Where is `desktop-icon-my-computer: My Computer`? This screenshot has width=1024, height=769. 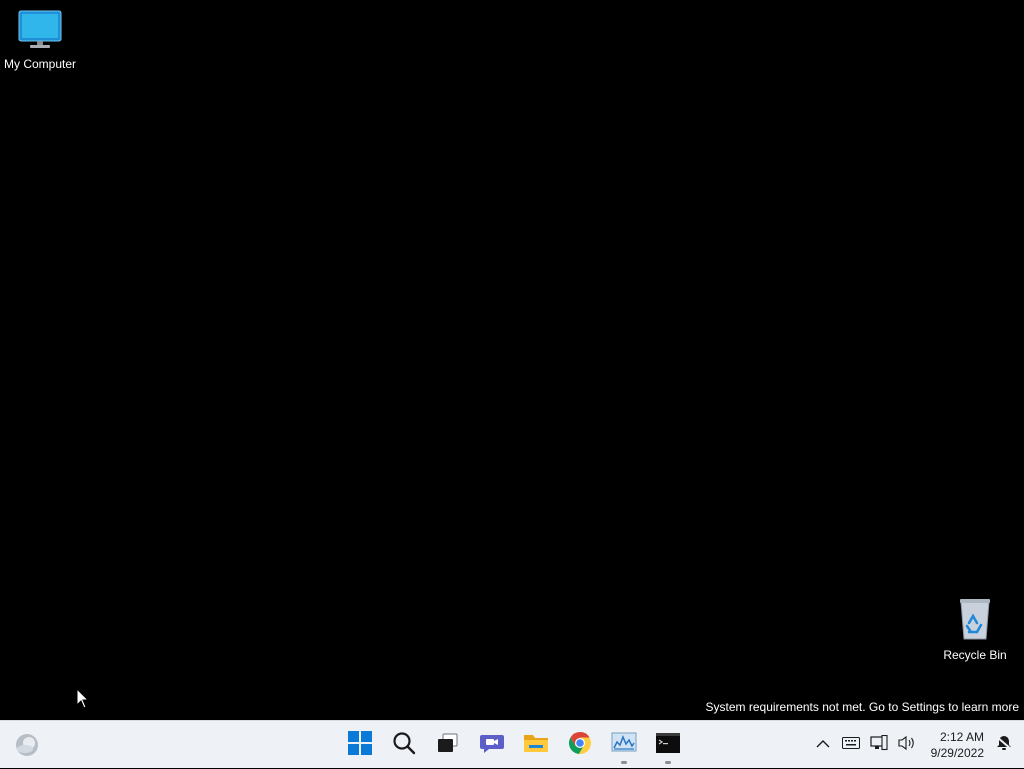 desktop-icon-my-computer: My Computer is located at coordinates (40, 40).